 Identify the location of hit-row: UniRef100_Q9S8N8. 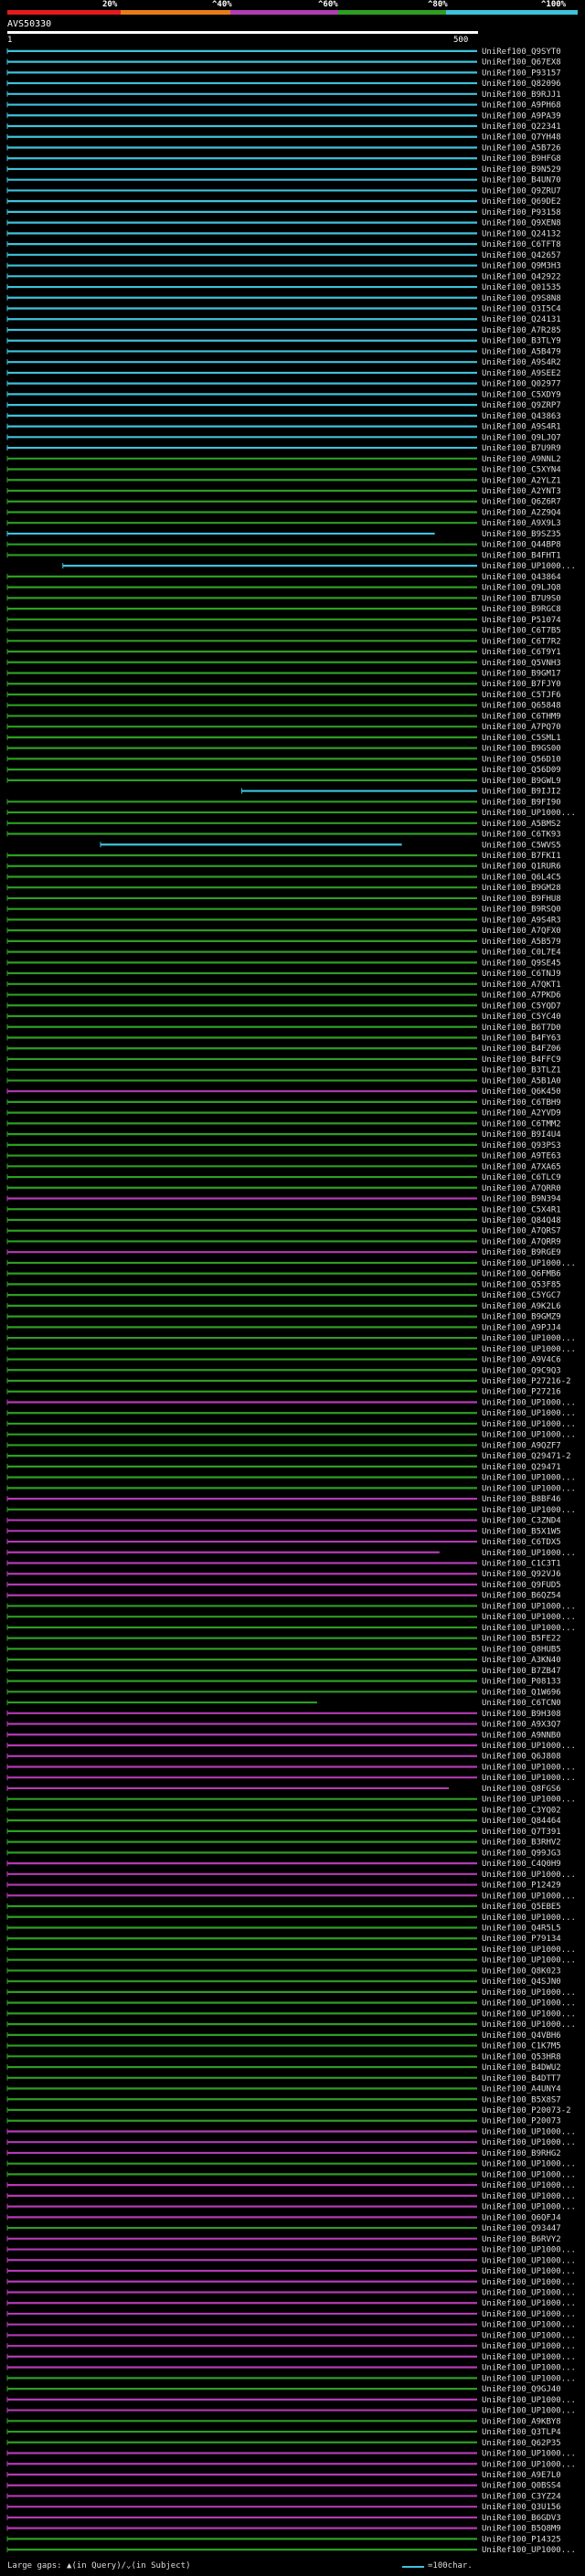
(284, 298).